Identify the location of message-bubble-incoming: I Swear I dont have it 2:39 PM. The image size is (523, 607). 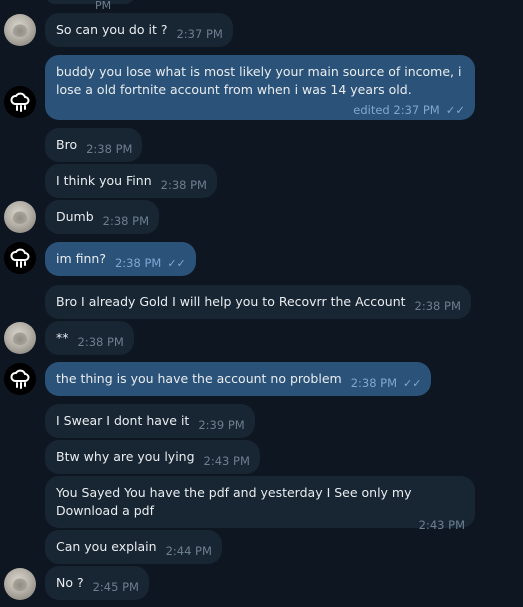
(150, 421).